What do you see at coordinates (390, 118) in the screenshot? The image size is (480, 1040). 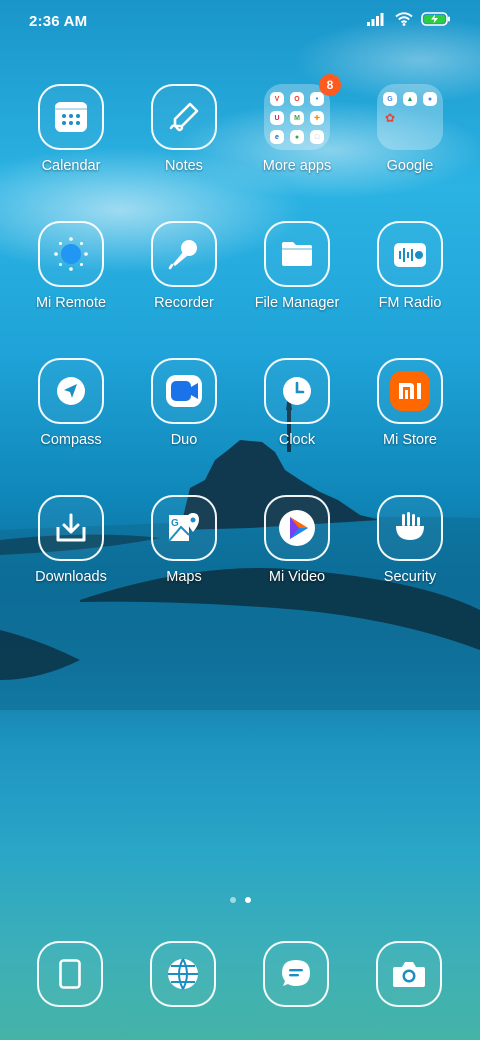 I see `photos-icon: ✿` at bounding box center [390, 118].